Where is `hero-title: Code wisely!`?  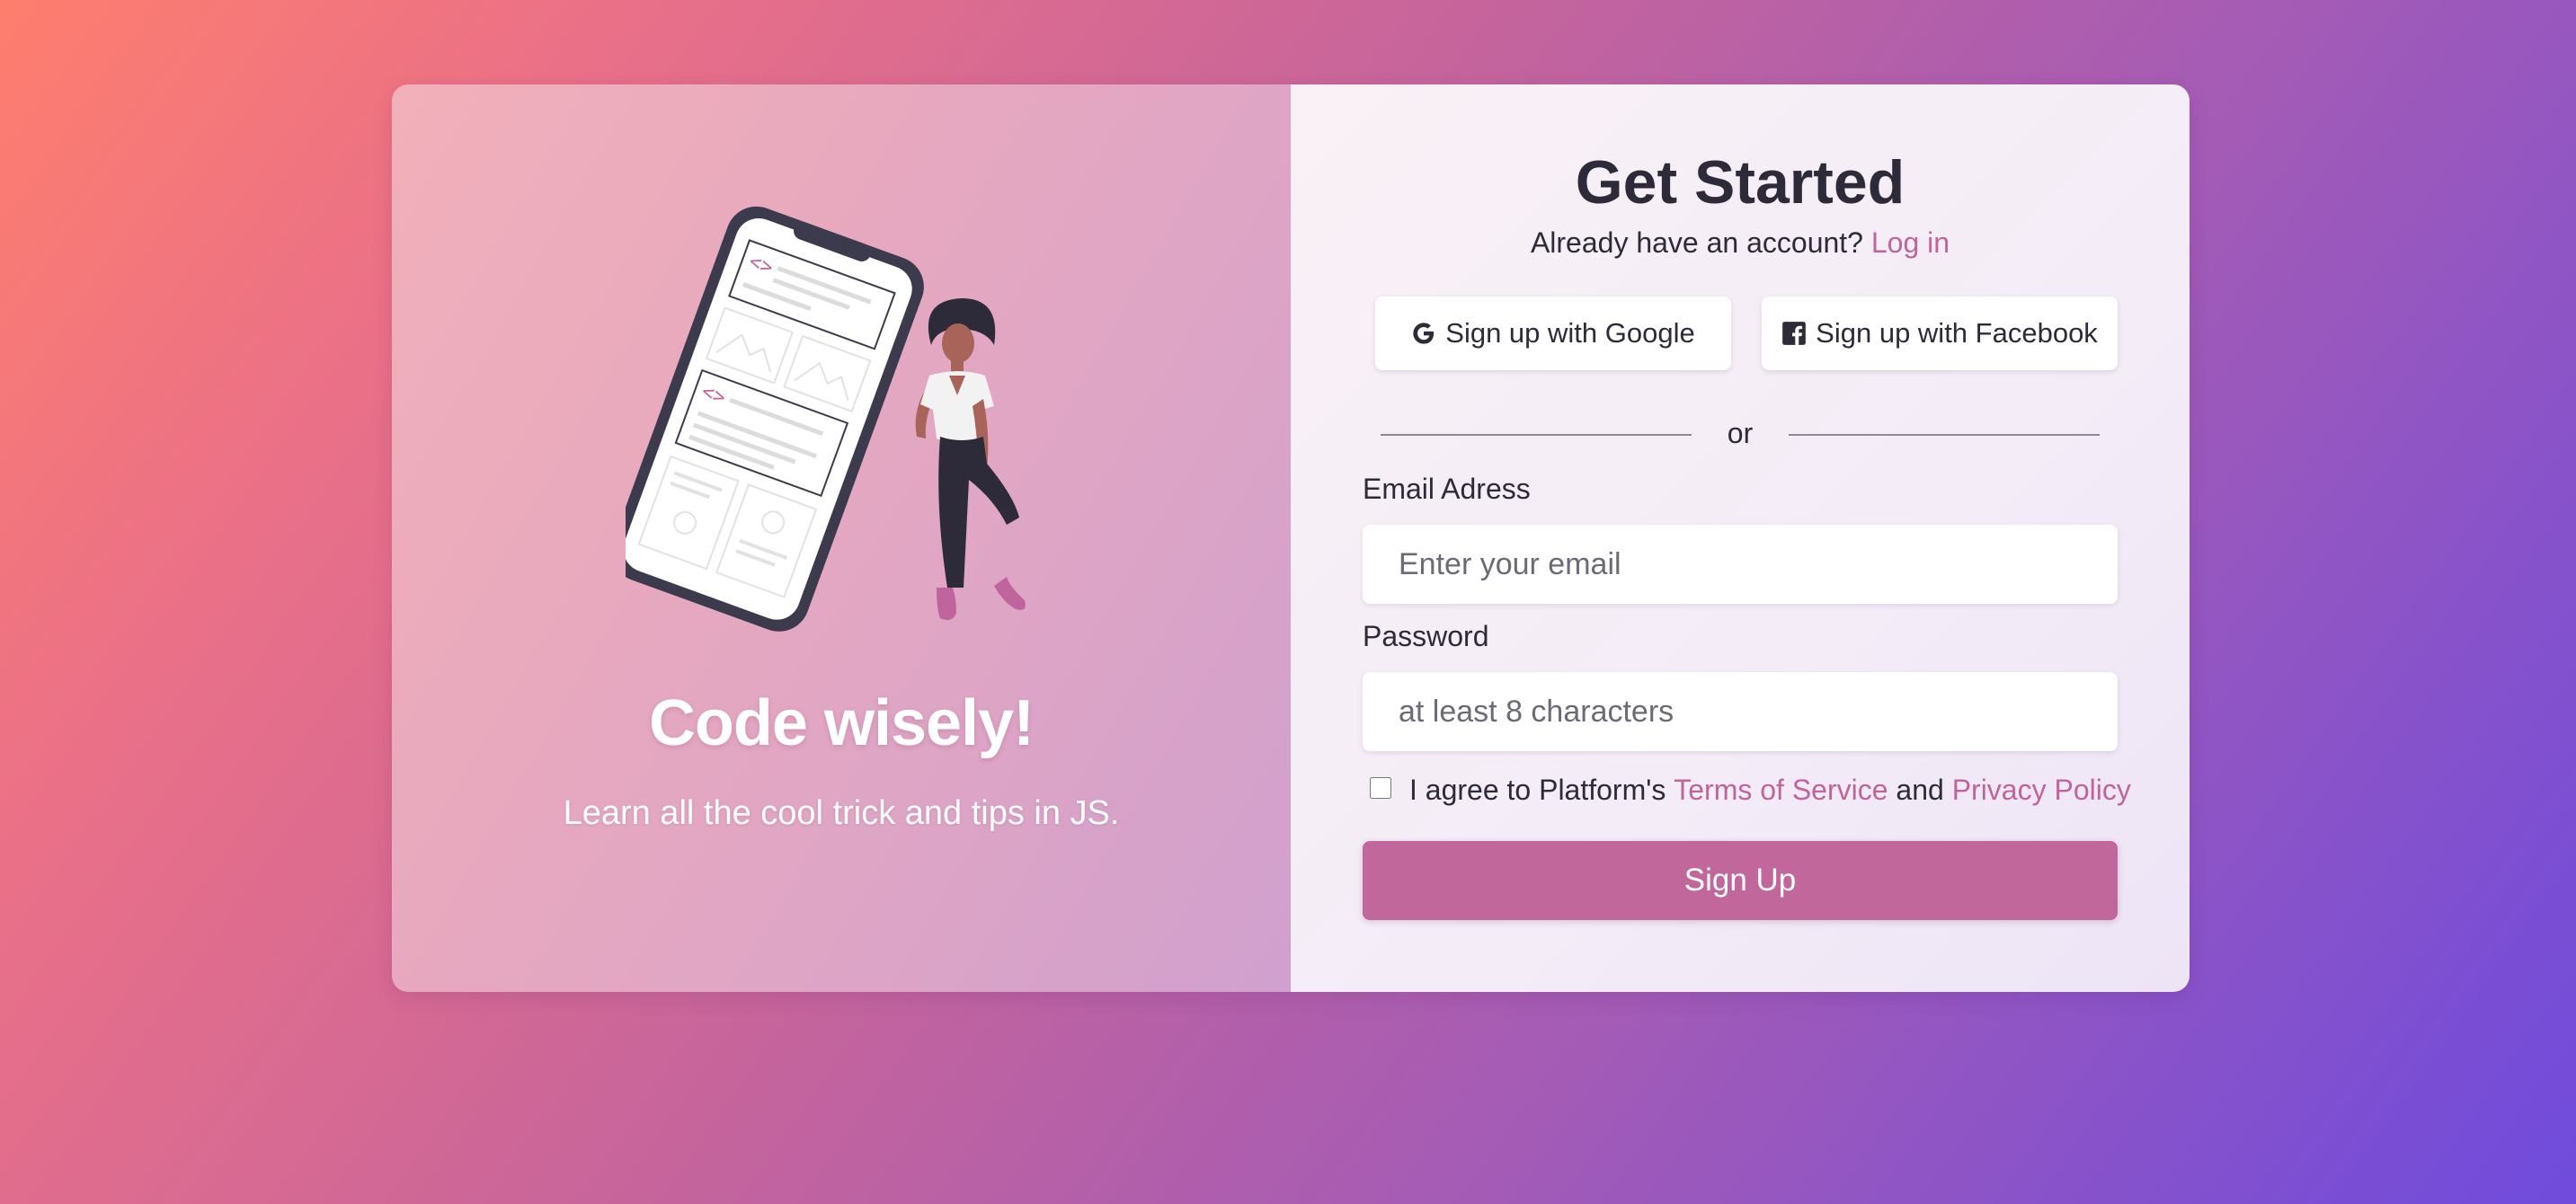
hero-title: Code wisely! is located at coordinates (841, 723).